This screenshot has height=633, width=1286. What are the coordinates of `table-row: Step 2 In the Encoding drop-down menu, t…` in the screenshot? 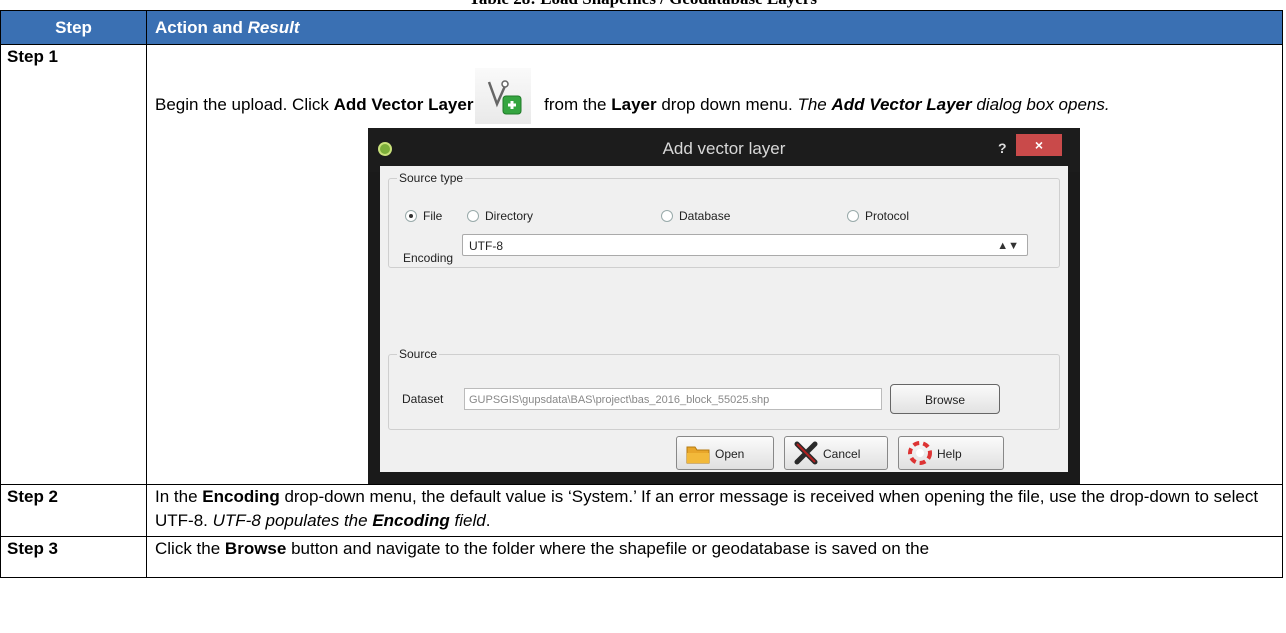 It's located at (641, 510).